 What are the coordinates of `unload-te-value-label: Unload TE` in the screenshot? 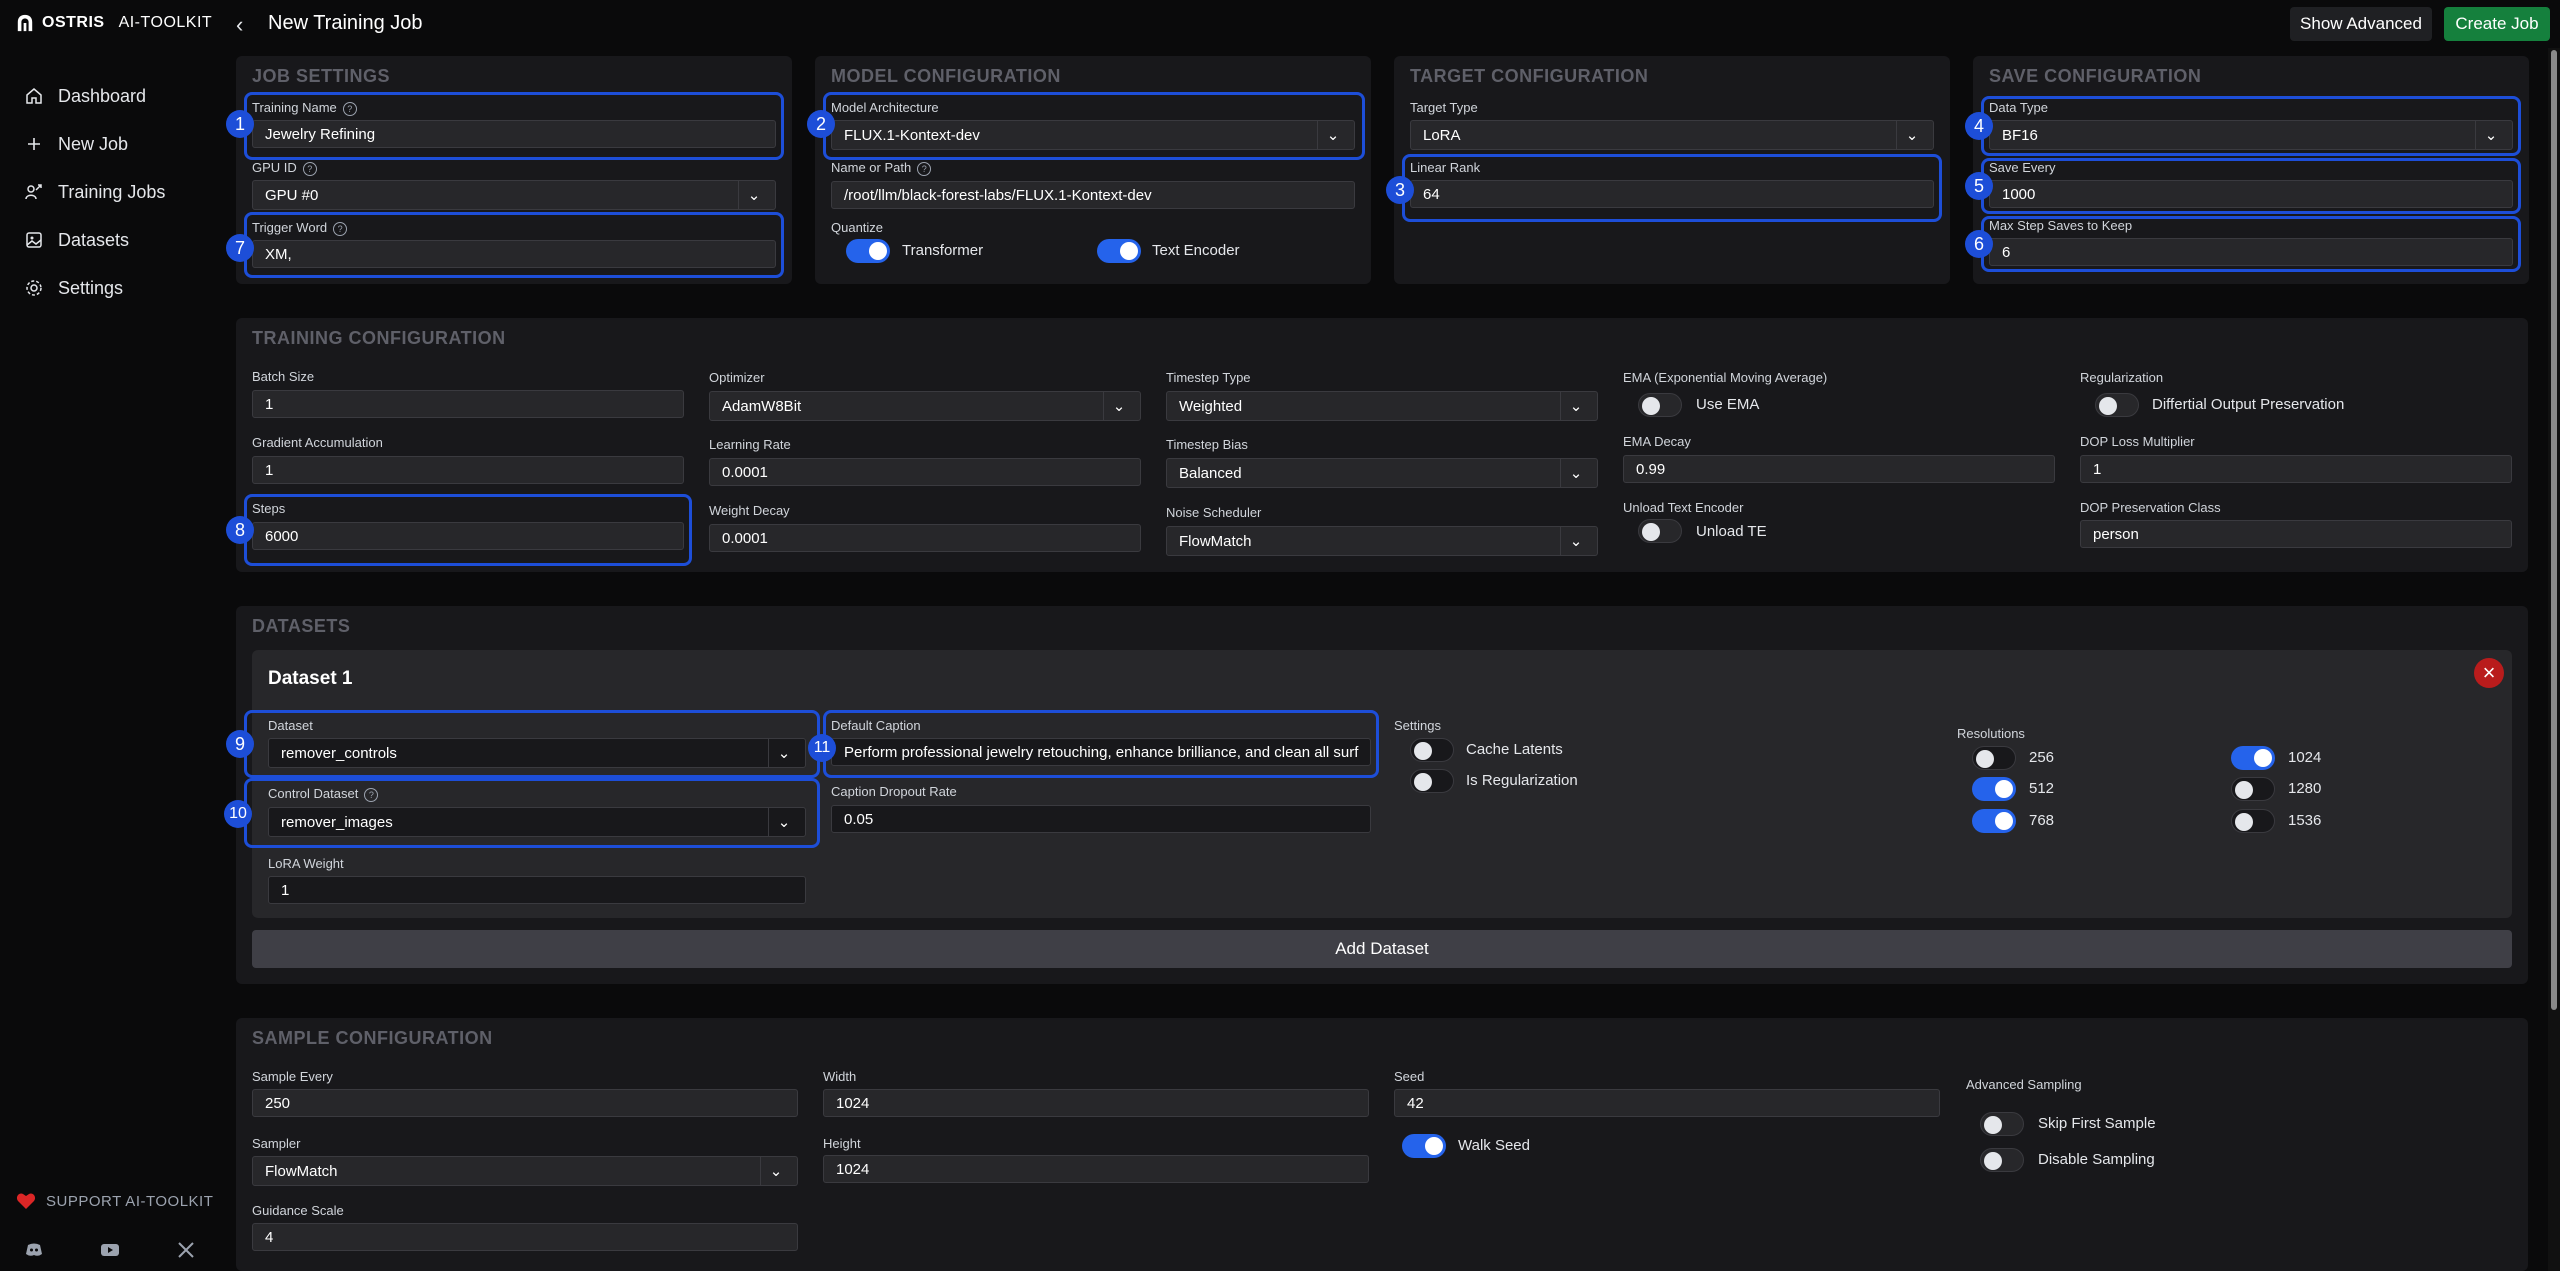 It's located at (1731, 531).